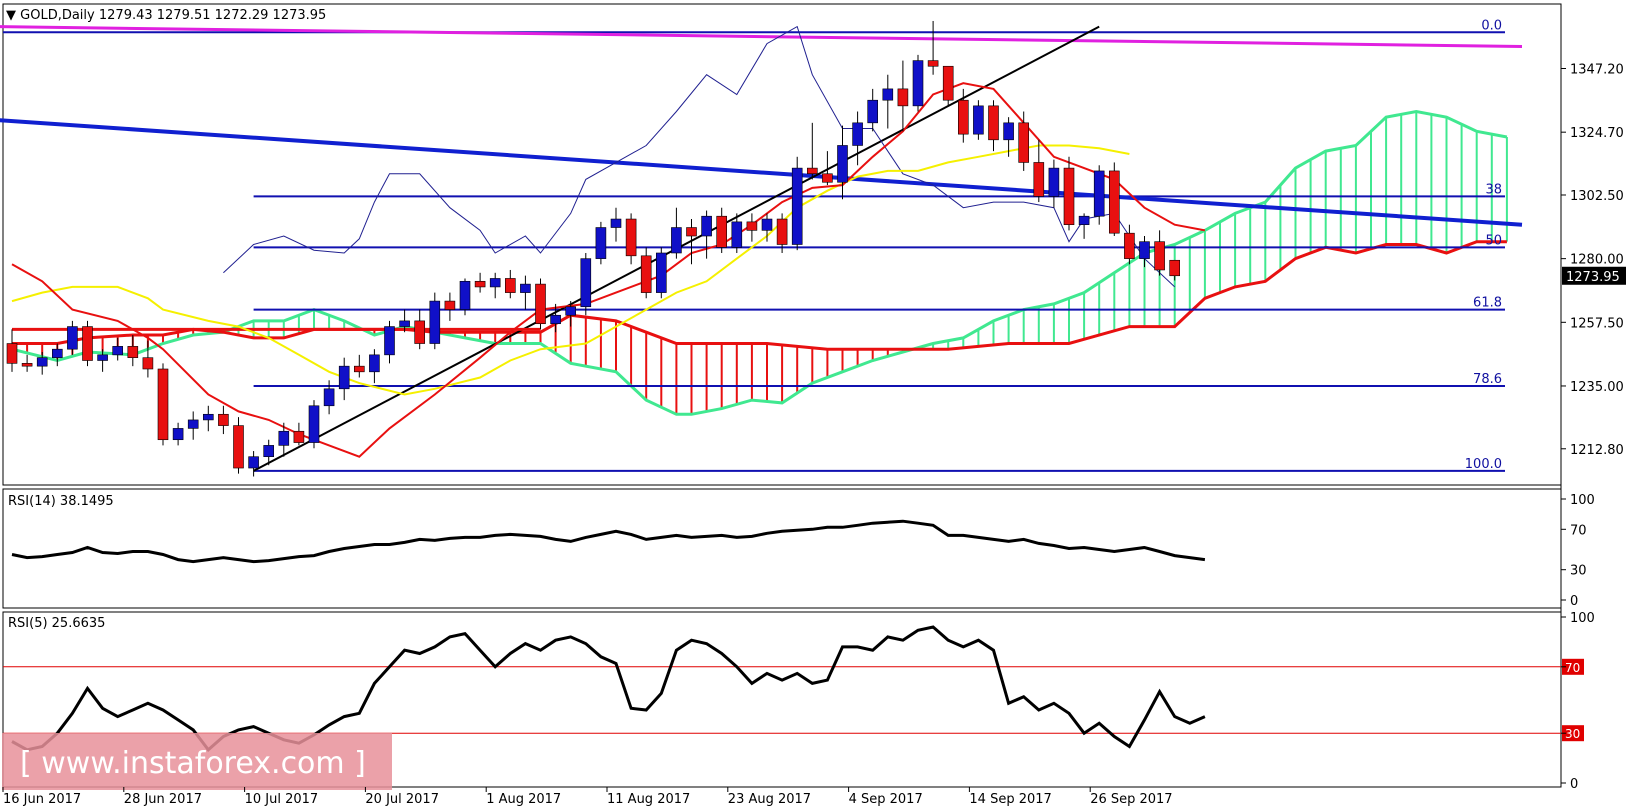  Describe the element at coordinates (648, 799) in the screenshot. I see `time-tick-label: 11 Aug 2017` at that location.